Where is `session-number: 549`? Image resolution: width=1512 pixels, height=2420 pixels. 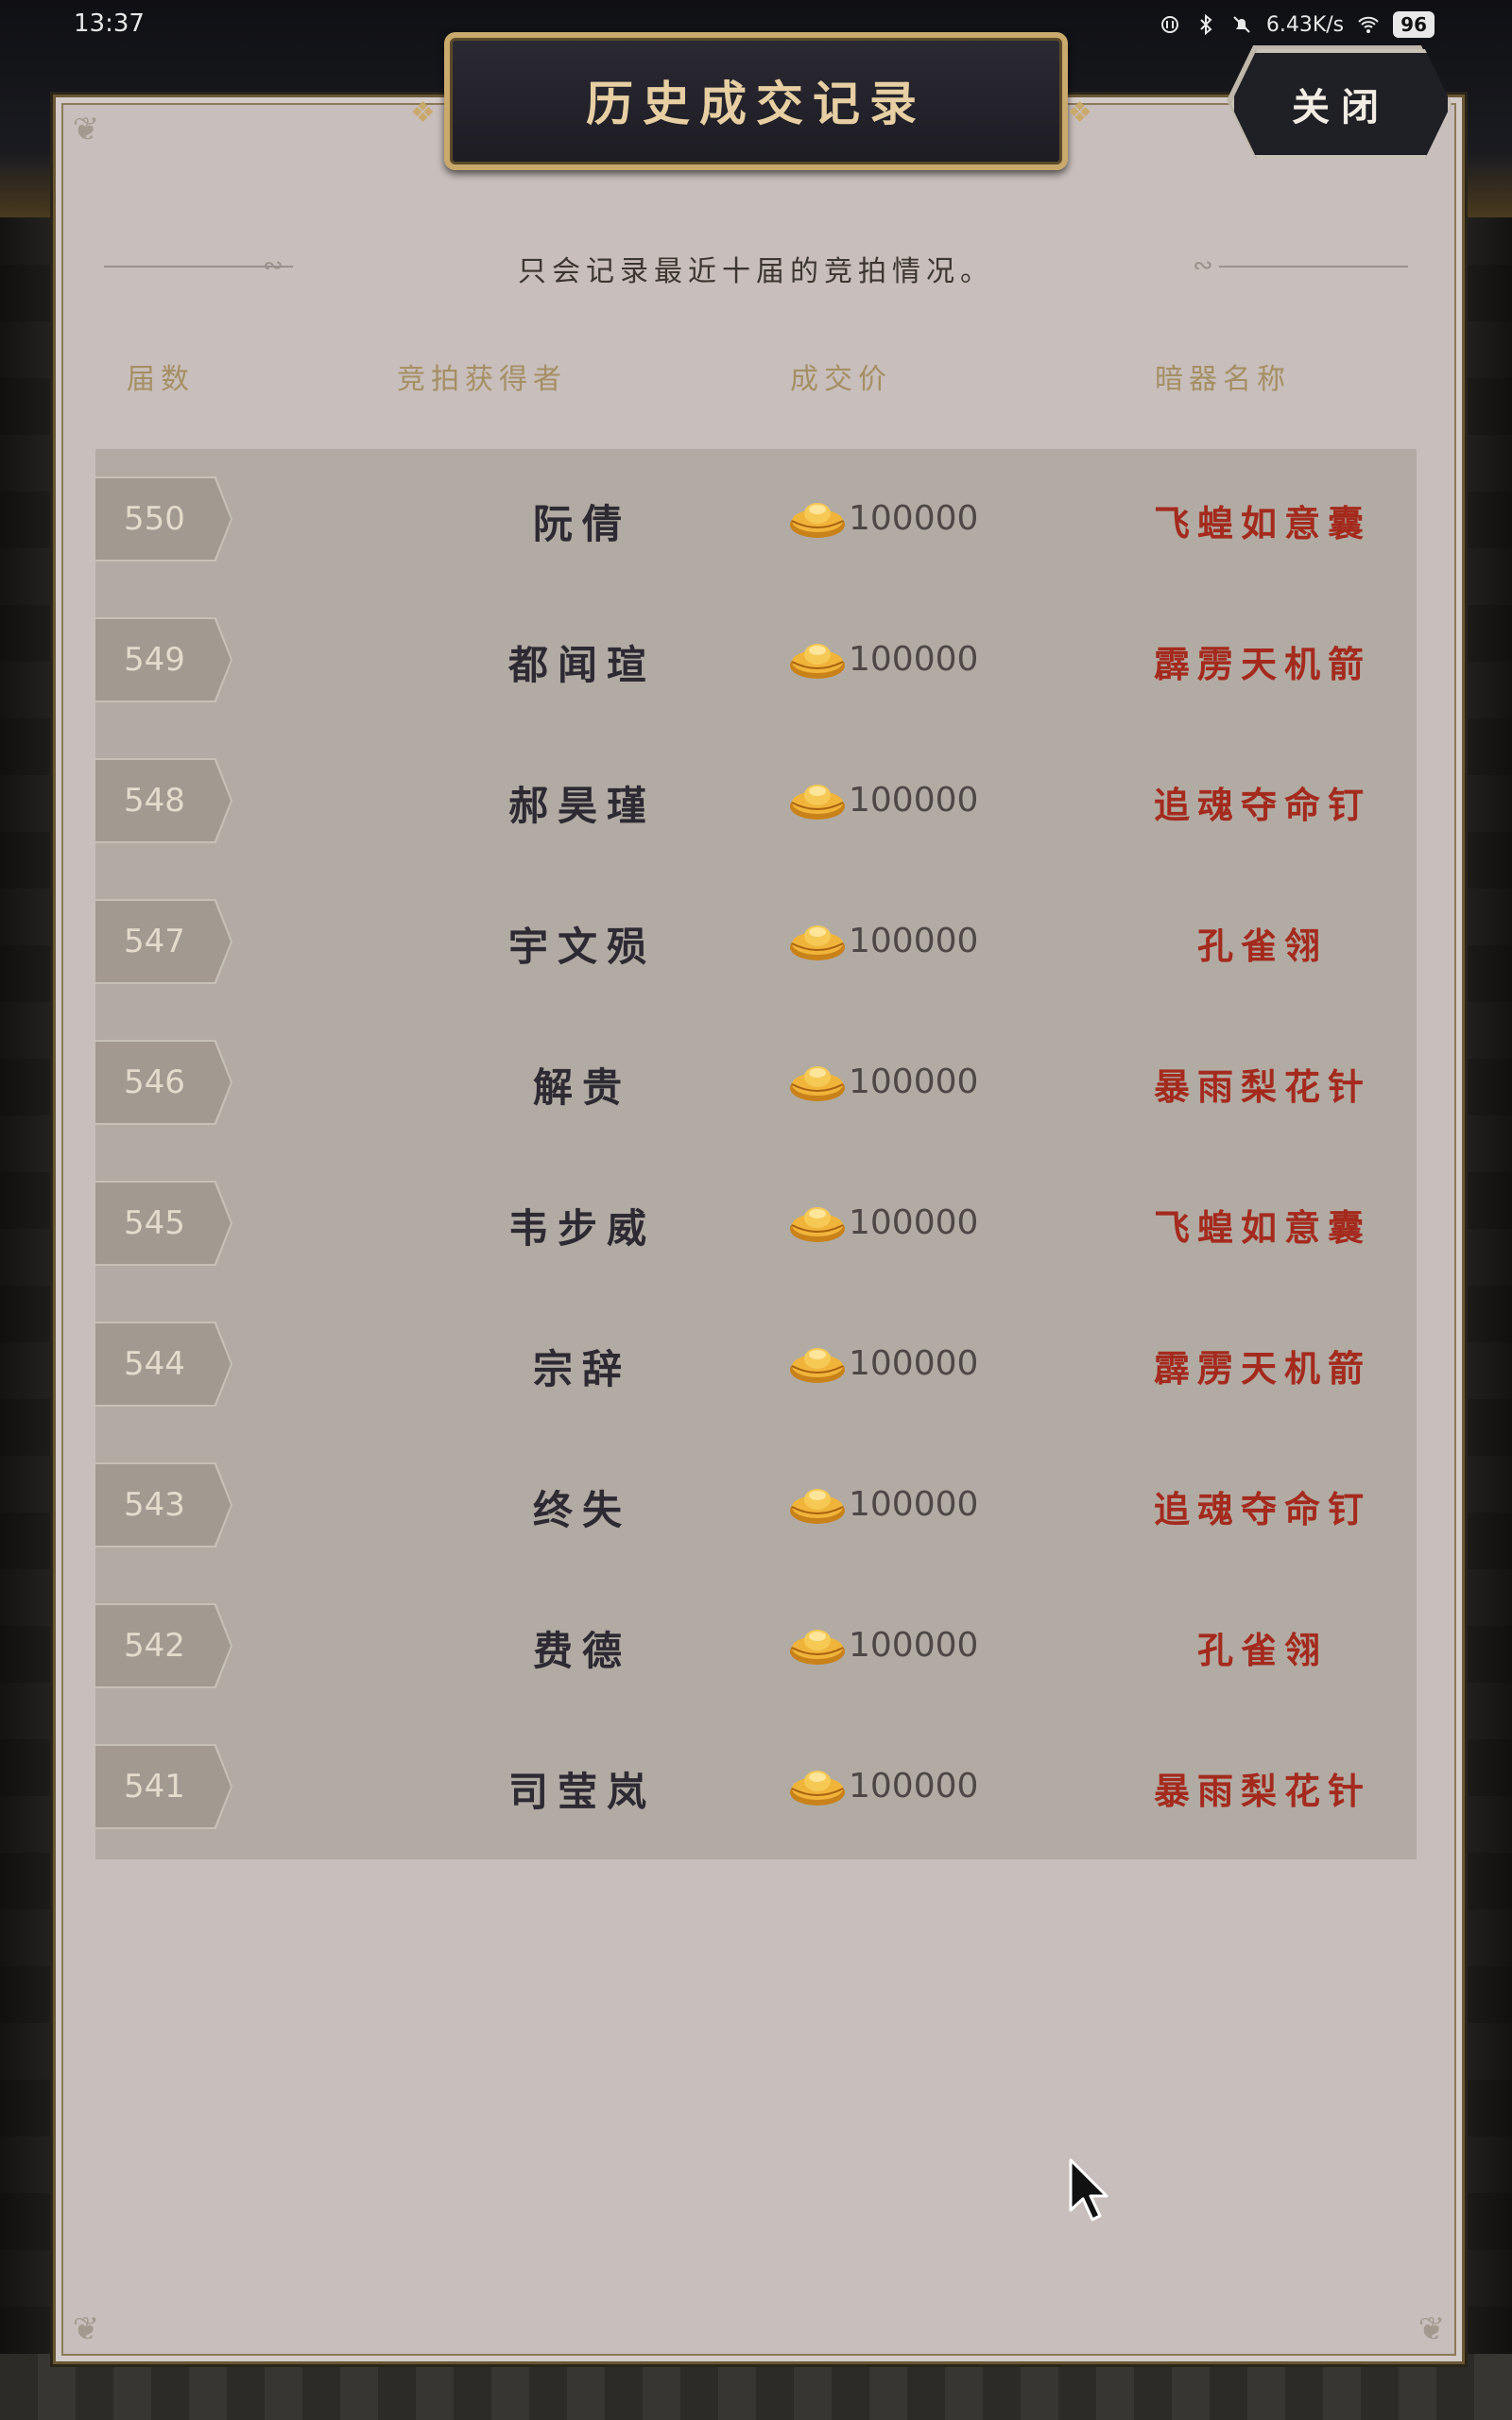 session-number: 549 is located at coordinates (163, 659).